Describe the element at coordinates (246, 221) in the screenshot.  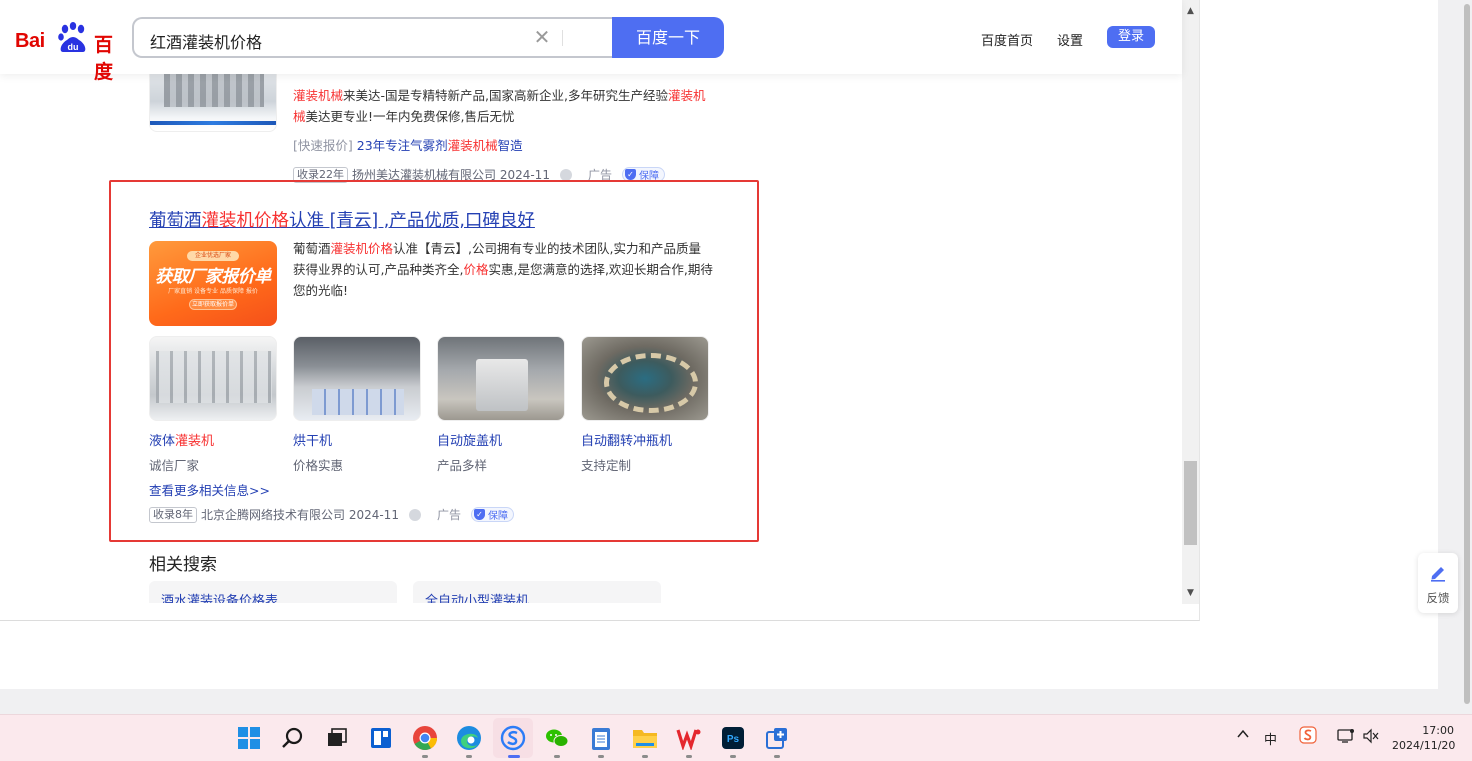
I see `title-highlight: 灌装机价格` at that location.